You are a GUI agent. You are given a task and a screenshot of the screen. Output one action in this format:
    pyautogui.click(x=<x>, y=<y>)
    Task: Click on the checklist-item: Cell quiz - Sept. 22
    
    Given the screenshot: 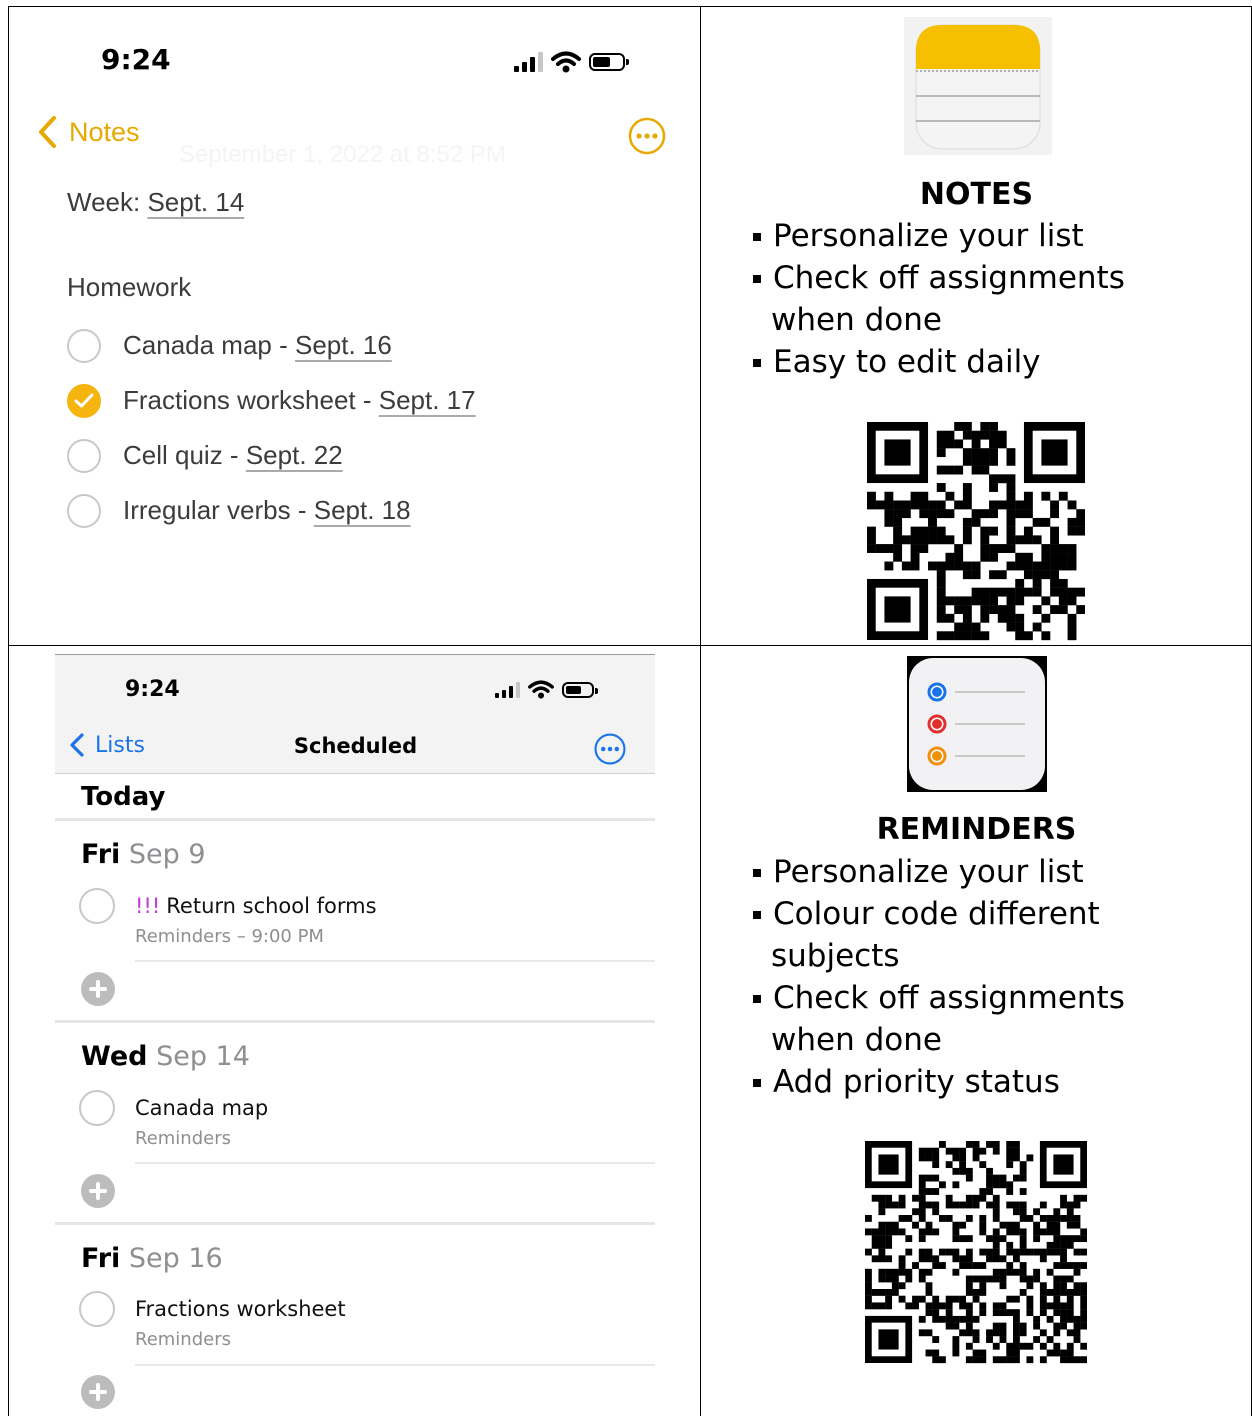 What is the action you would take?
    pyautogui.click(x=271, y=455)
    